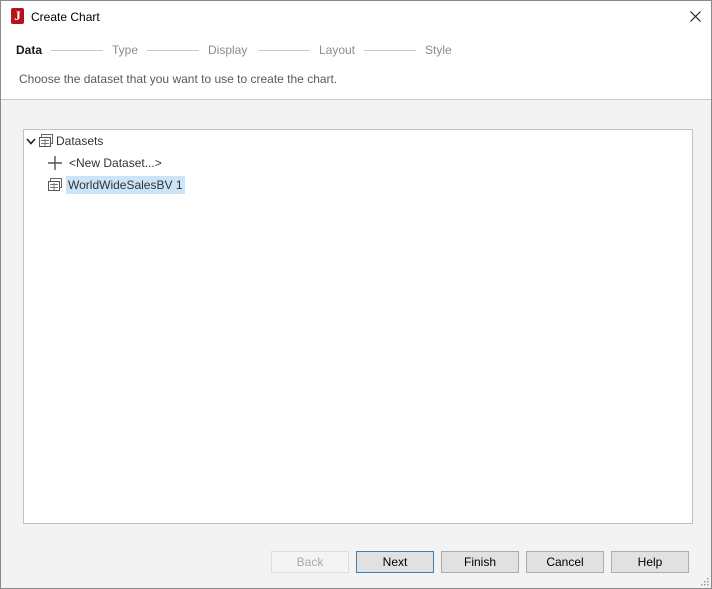 This screenshot has width=712, height=589. I want to click on help-button: Help, so click(650, 562).